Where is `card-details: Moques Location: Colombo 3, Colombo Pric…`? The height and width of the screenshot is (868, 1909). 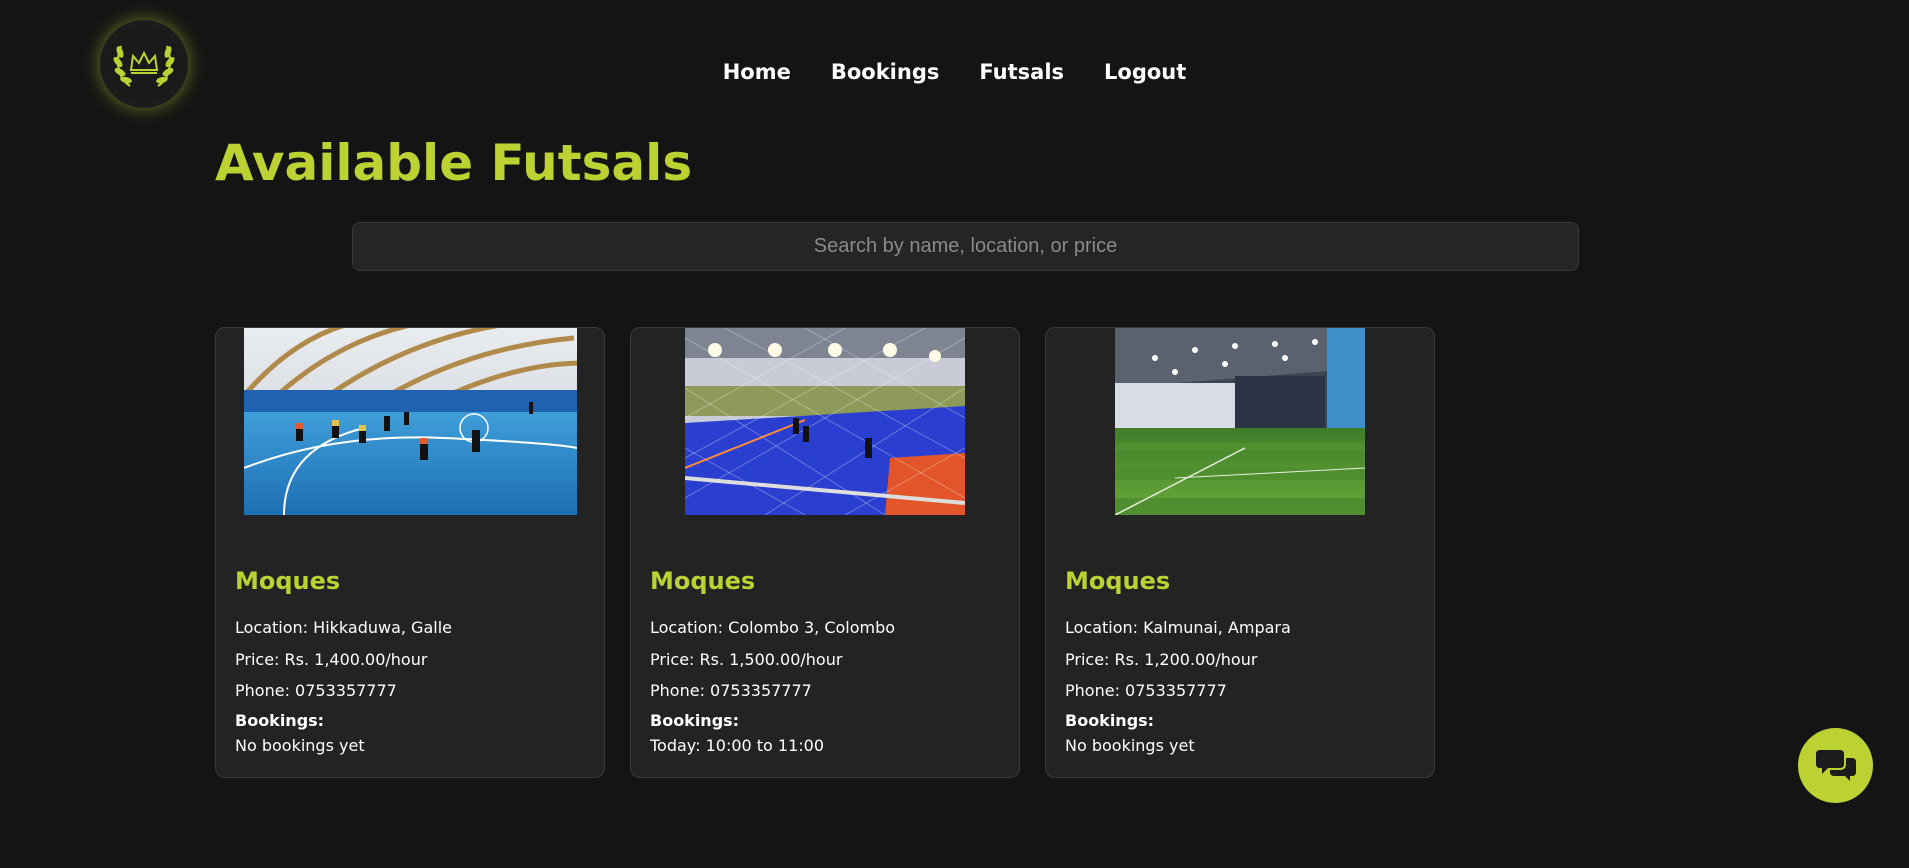
card-details: Moques Location: Colombo 3, Colombo Pric… is located at coordinates (826, 661).